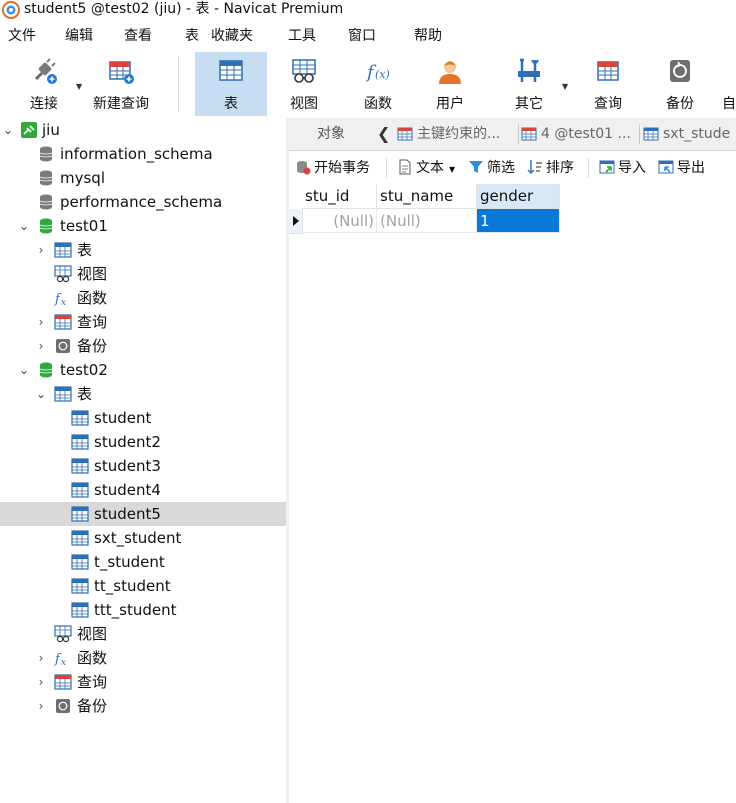 This screenshot has width=736, height=803. Describe the element at coordinates (29, 130) in the screenshot. I see `connection-icon` at that location.